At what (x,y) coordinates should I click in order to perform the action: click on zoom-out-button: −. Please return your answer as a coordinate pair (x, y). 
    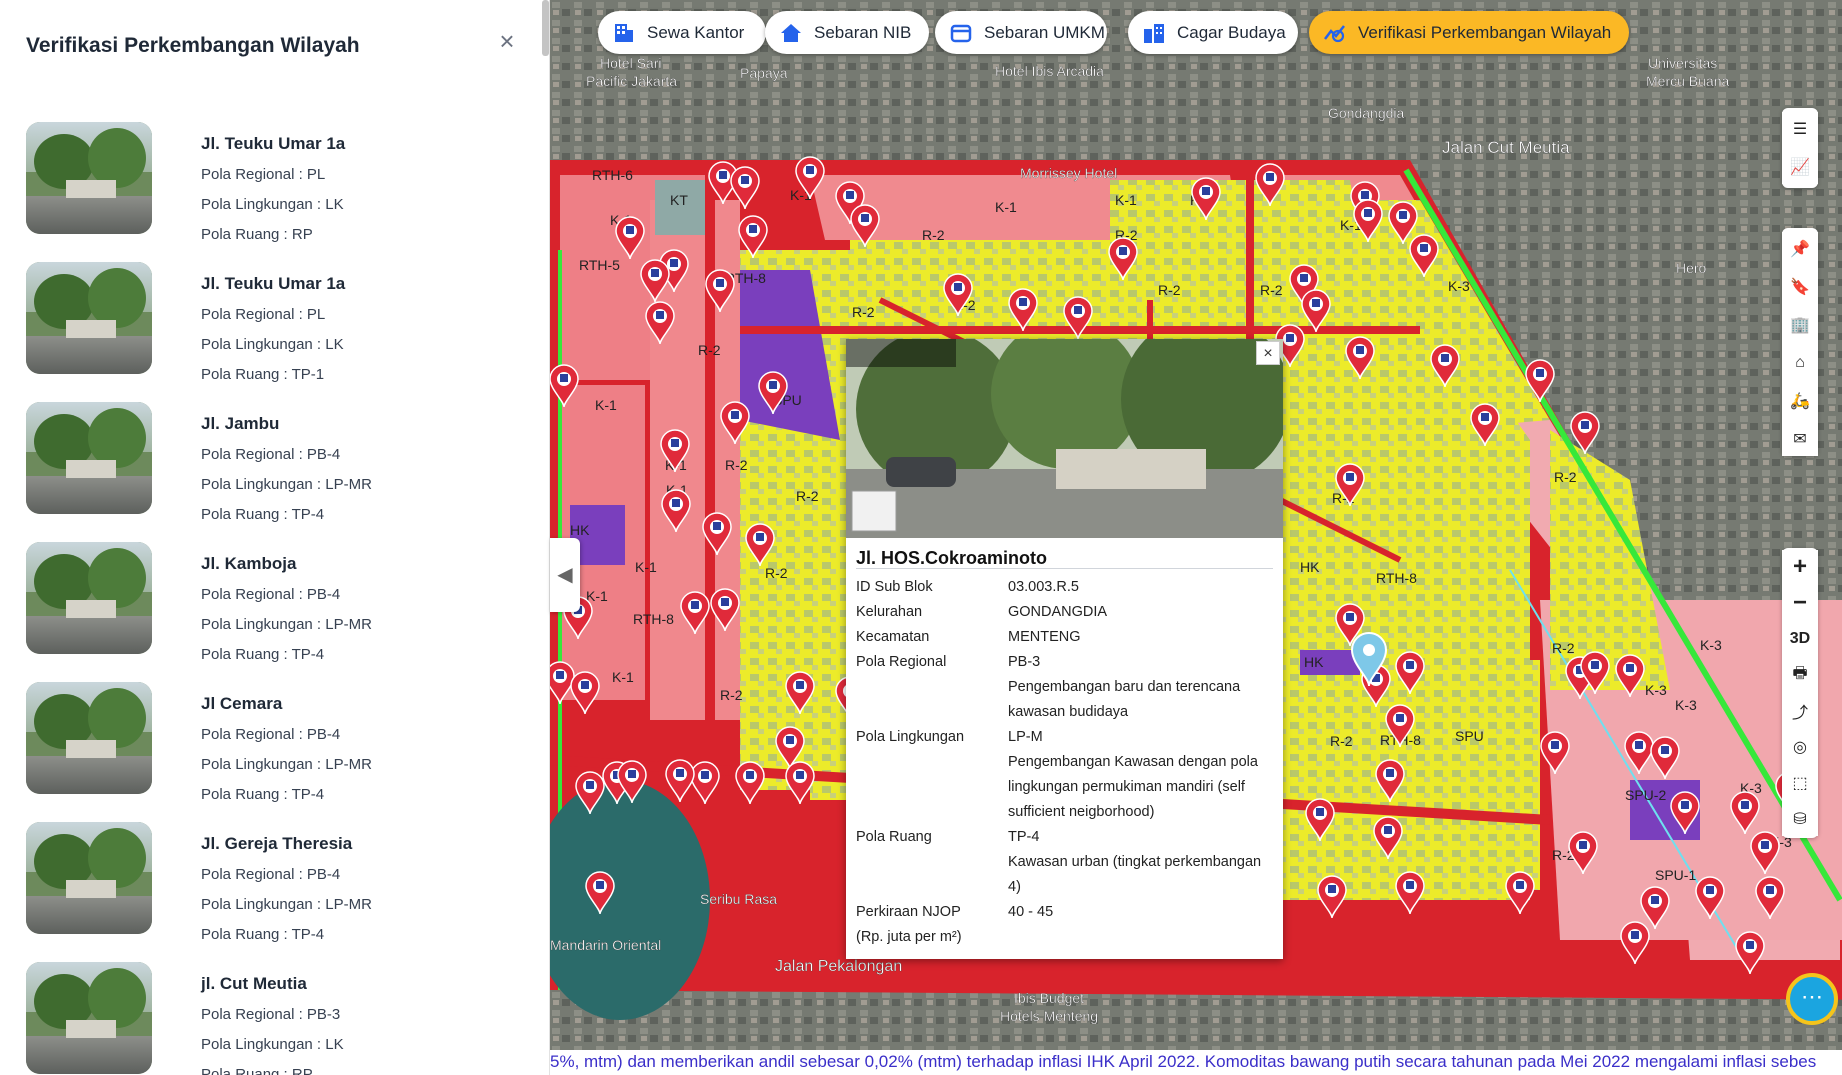
    Looking at the image, I should click on (1800, 603).